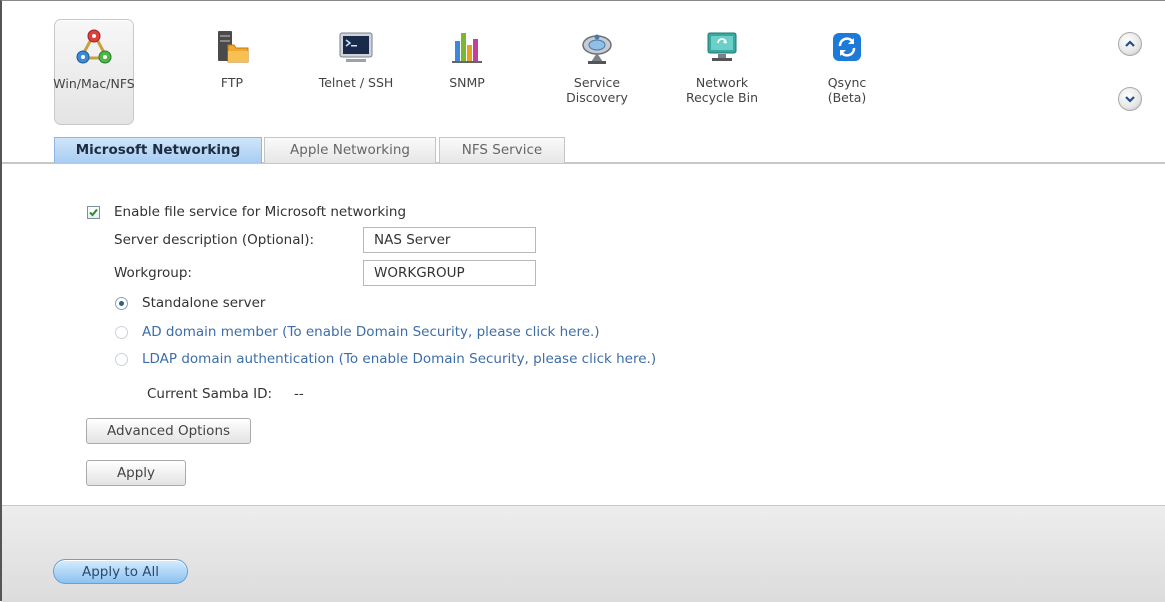 The image size is (1165, 602). I want to click on satellite-dish-icon, so click(597, 49).